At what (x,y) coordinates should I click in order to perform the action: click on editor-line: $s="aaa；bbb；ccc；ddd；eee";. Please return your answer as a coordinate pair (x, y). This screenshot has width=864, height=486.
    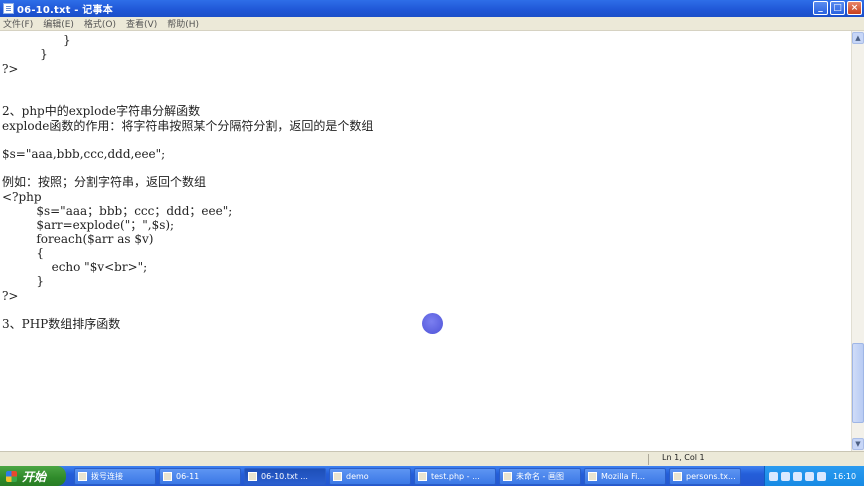
    Looking at the image, I should click on (117, 211).